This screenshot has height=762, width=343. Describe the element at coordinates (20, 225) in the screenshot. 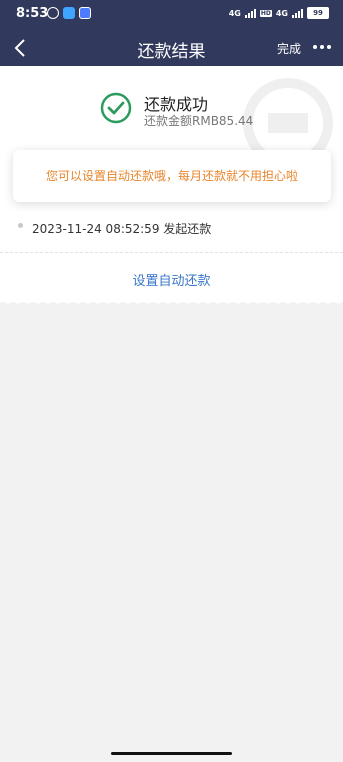

I see `timeline-dot` at that location.